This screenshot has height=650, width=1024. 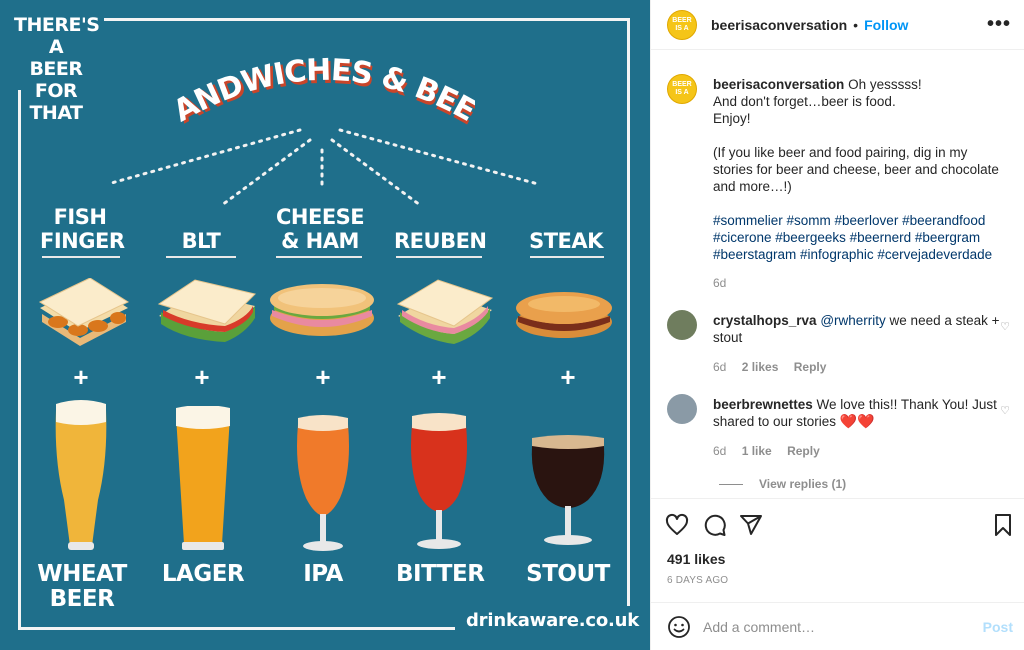 What do you see at coordinates (203, 574) in the screenshot?
I see `beer-label: LAGER` at bounding box center [203, 574].